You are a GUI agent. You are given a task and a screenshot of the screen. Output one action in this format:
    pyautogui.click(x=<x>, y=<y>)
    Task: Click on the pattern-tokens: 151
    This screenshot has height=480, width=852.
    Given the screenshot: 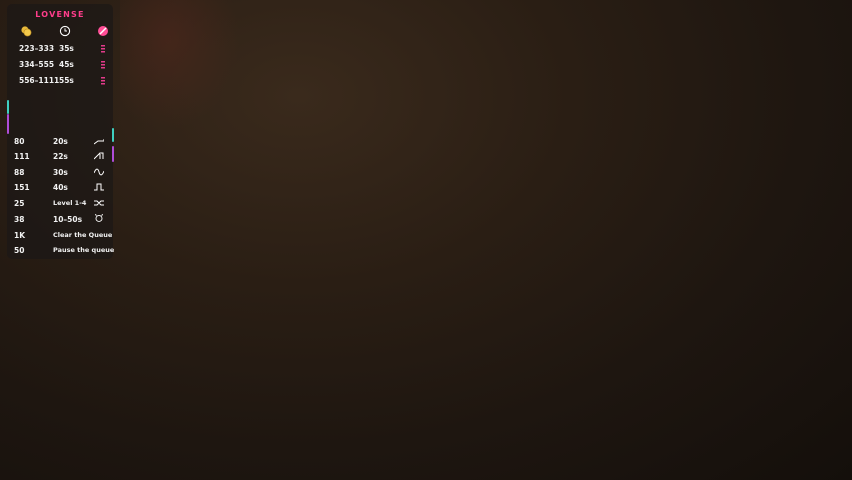 What is the action you would take?
    pyautogui.click(x=22, y=187)
    